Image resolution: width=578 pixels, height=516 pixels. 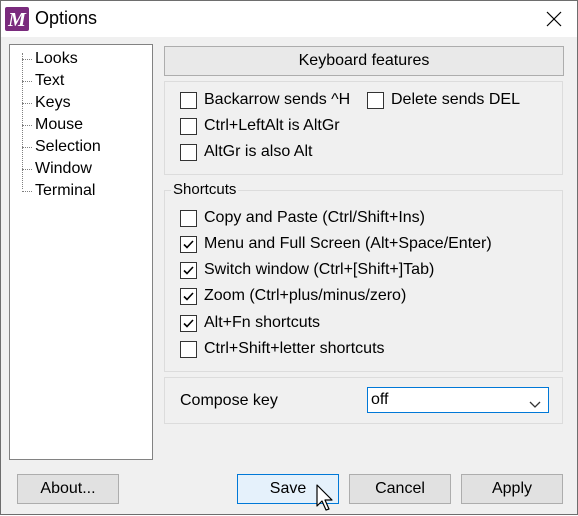 I want to click on tree-item-text: Text, so click(x=80, y=81).